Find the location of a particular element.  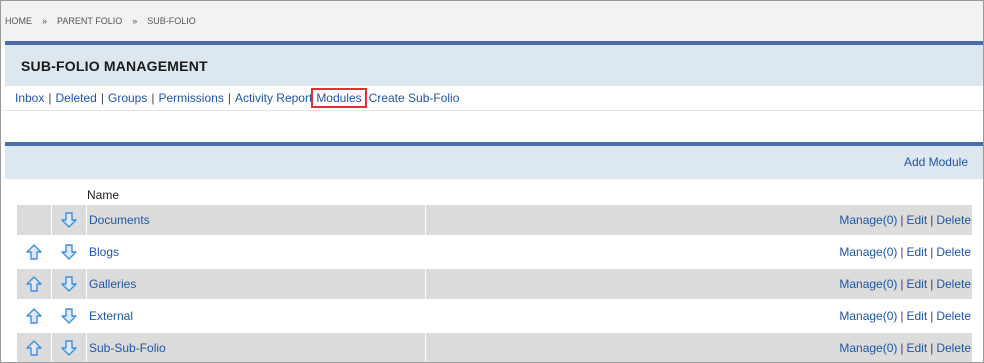

nav-link-inbox: Inbox is located at coordinates (29, 98).